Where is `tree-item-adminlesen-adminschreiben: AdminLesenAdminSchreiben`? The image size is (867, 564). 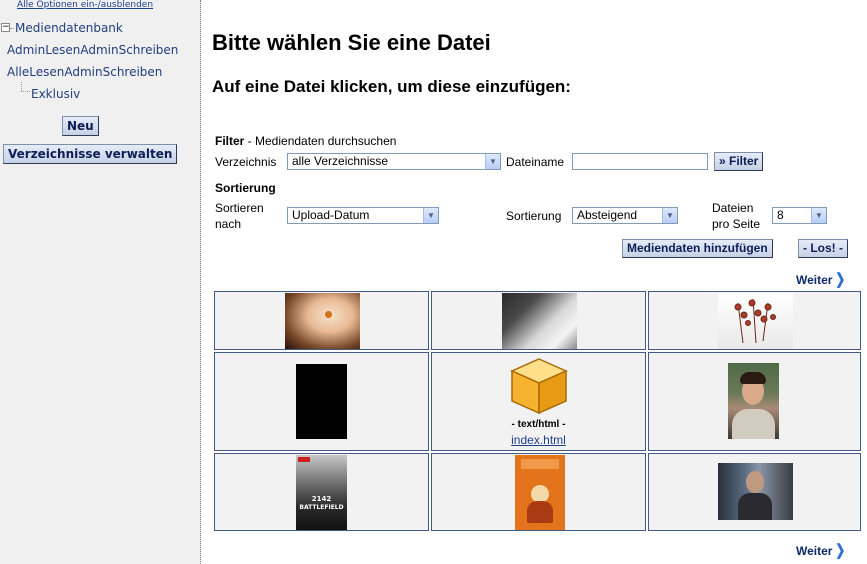 tree-item-adminlesen-adminschreiben: AdminLesenAdminSchreiben is located at coordinates (92, 50).